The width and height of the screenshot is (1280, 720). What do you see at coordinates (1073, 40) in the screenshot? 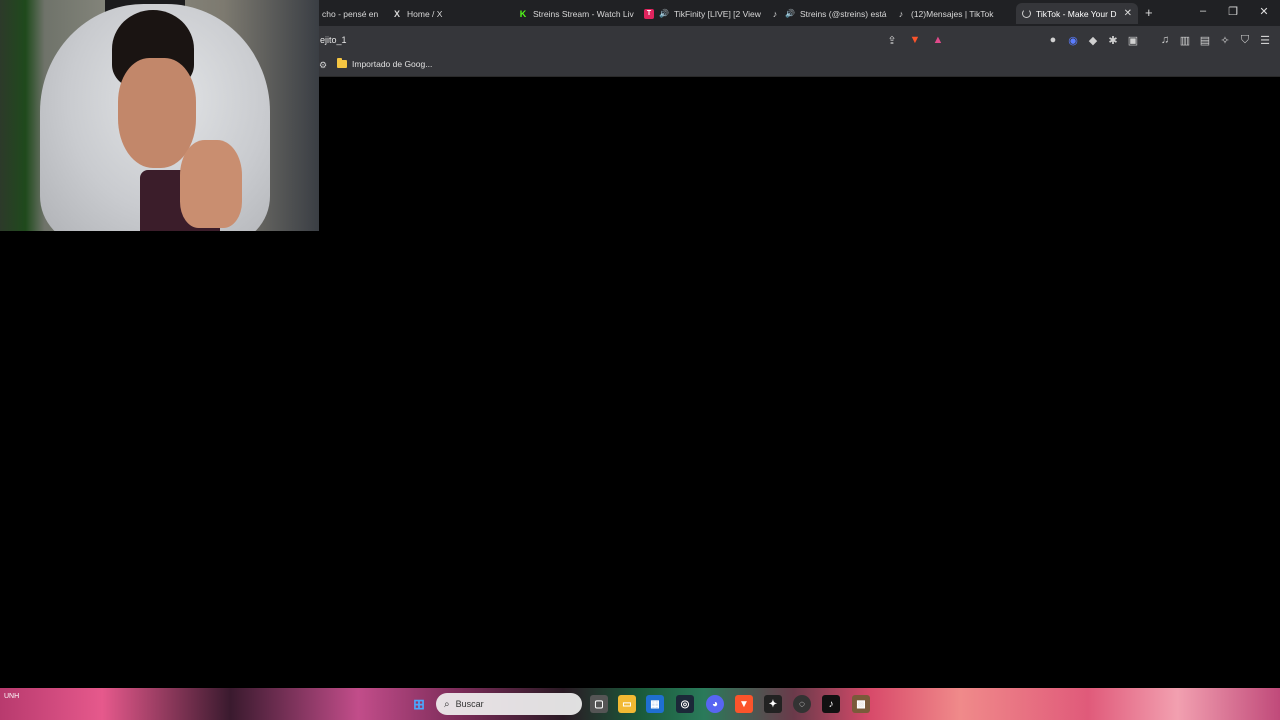
I see `extension-blue-icon: ◉` at bounding box center [1073, 40].